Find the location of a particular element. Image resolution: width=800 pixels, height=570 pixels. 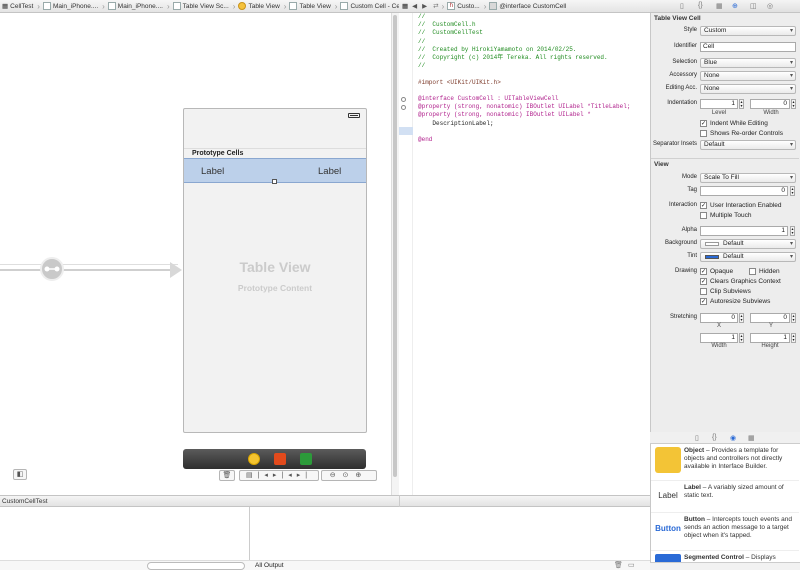

alpha-stepper: ▴ ▾ is located at coordinates (792, 231).